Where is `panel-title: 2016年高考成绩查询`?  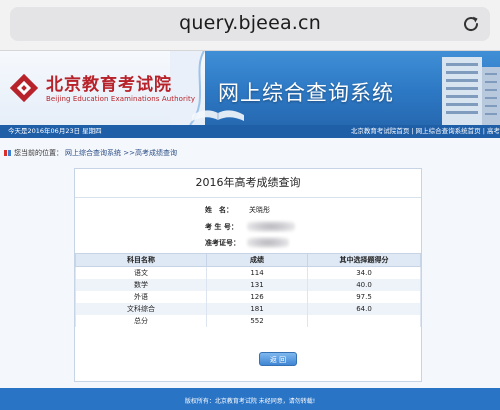
panel-title: 2016年高考成绩查询 is located at coordinates (248, 183).